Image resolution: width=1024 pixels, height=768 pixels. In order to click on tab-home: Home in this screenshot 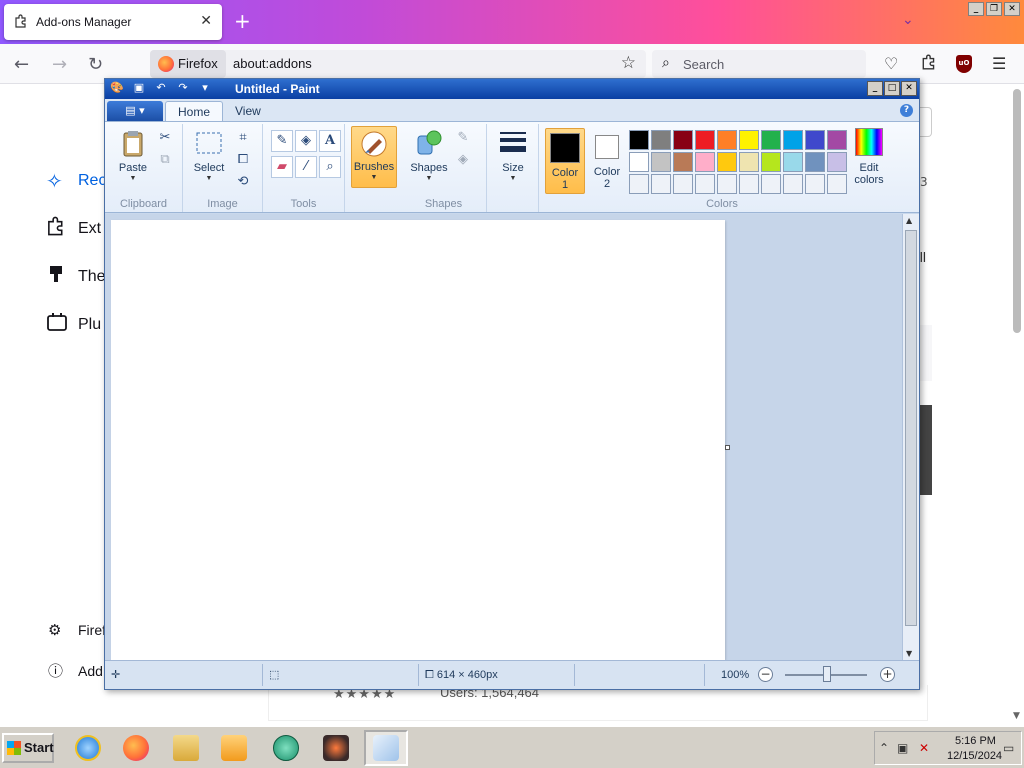, I will do `click(194, 111)`.